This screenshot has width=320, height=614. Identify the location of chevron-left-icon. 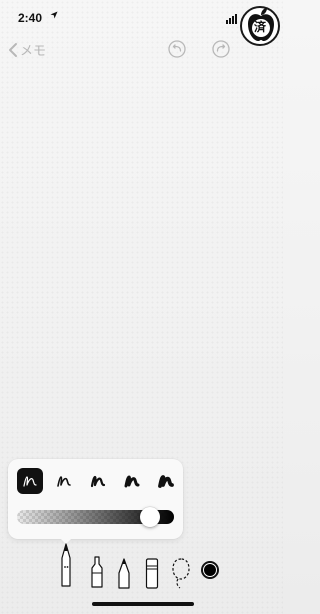
(13, 49).